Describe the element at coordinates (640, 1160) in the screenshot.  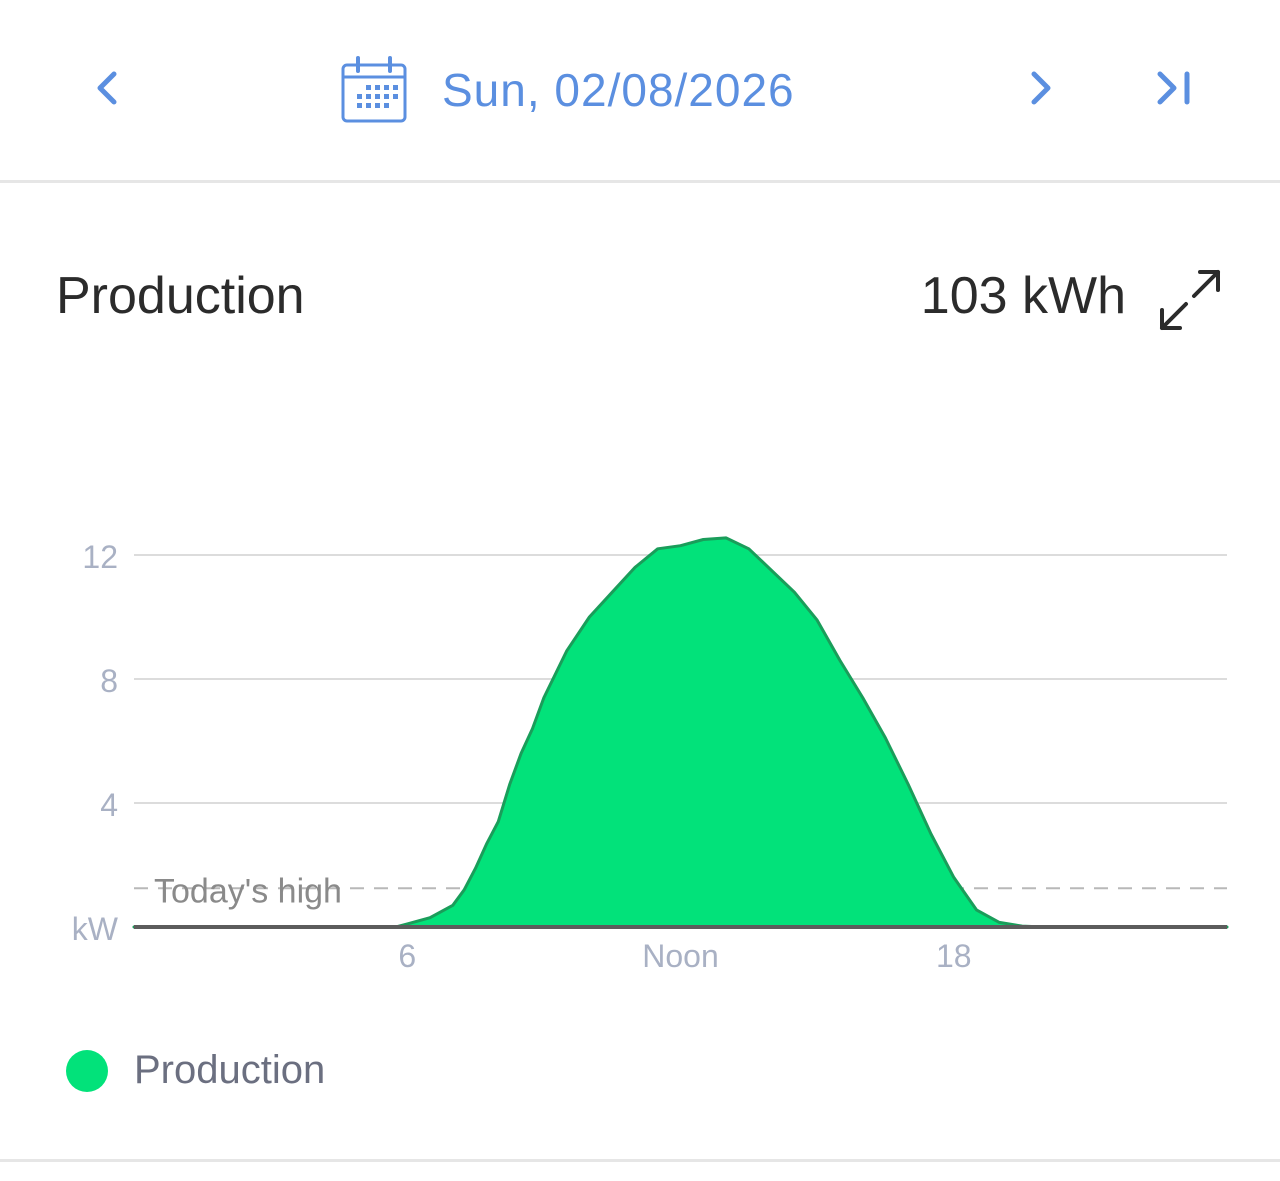
I see `bottom-divider` at that location.